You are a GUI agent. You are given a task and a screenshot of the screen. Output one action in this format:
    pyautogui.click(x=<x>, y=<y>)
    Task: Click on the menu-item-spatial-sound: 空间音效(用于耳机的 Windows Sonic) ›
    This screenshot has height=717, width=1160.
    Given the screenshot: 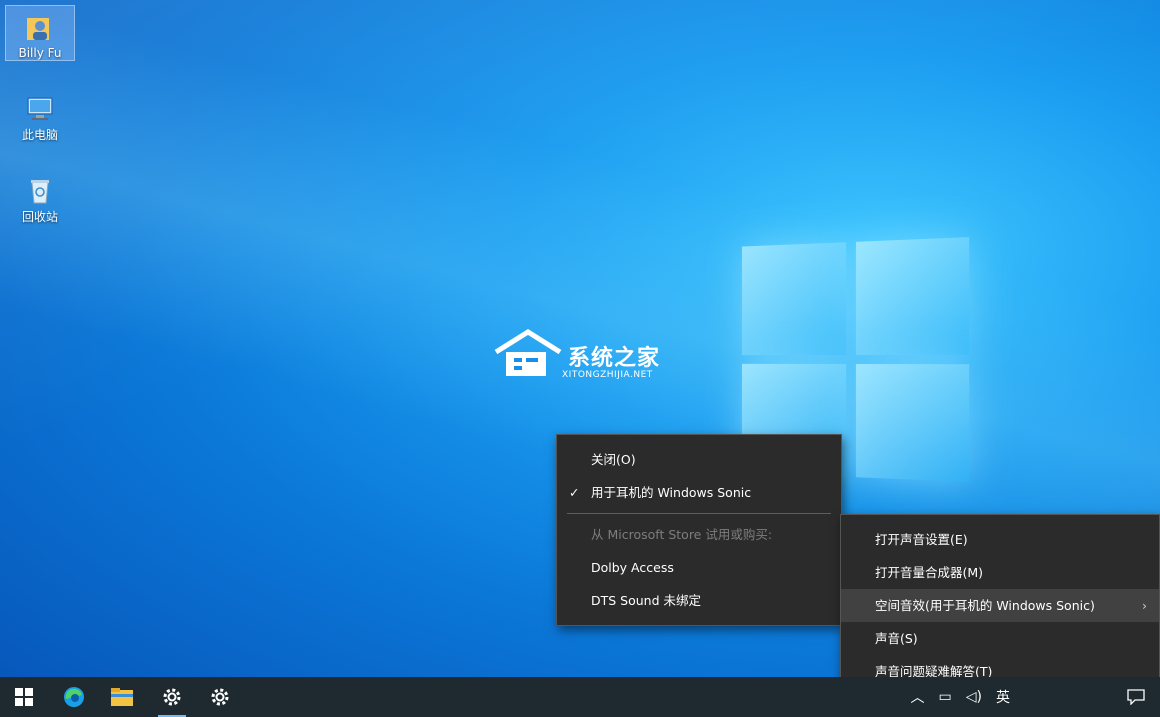 What is the action you would take?
    pyautogui.click(x=1000, y=605)
    